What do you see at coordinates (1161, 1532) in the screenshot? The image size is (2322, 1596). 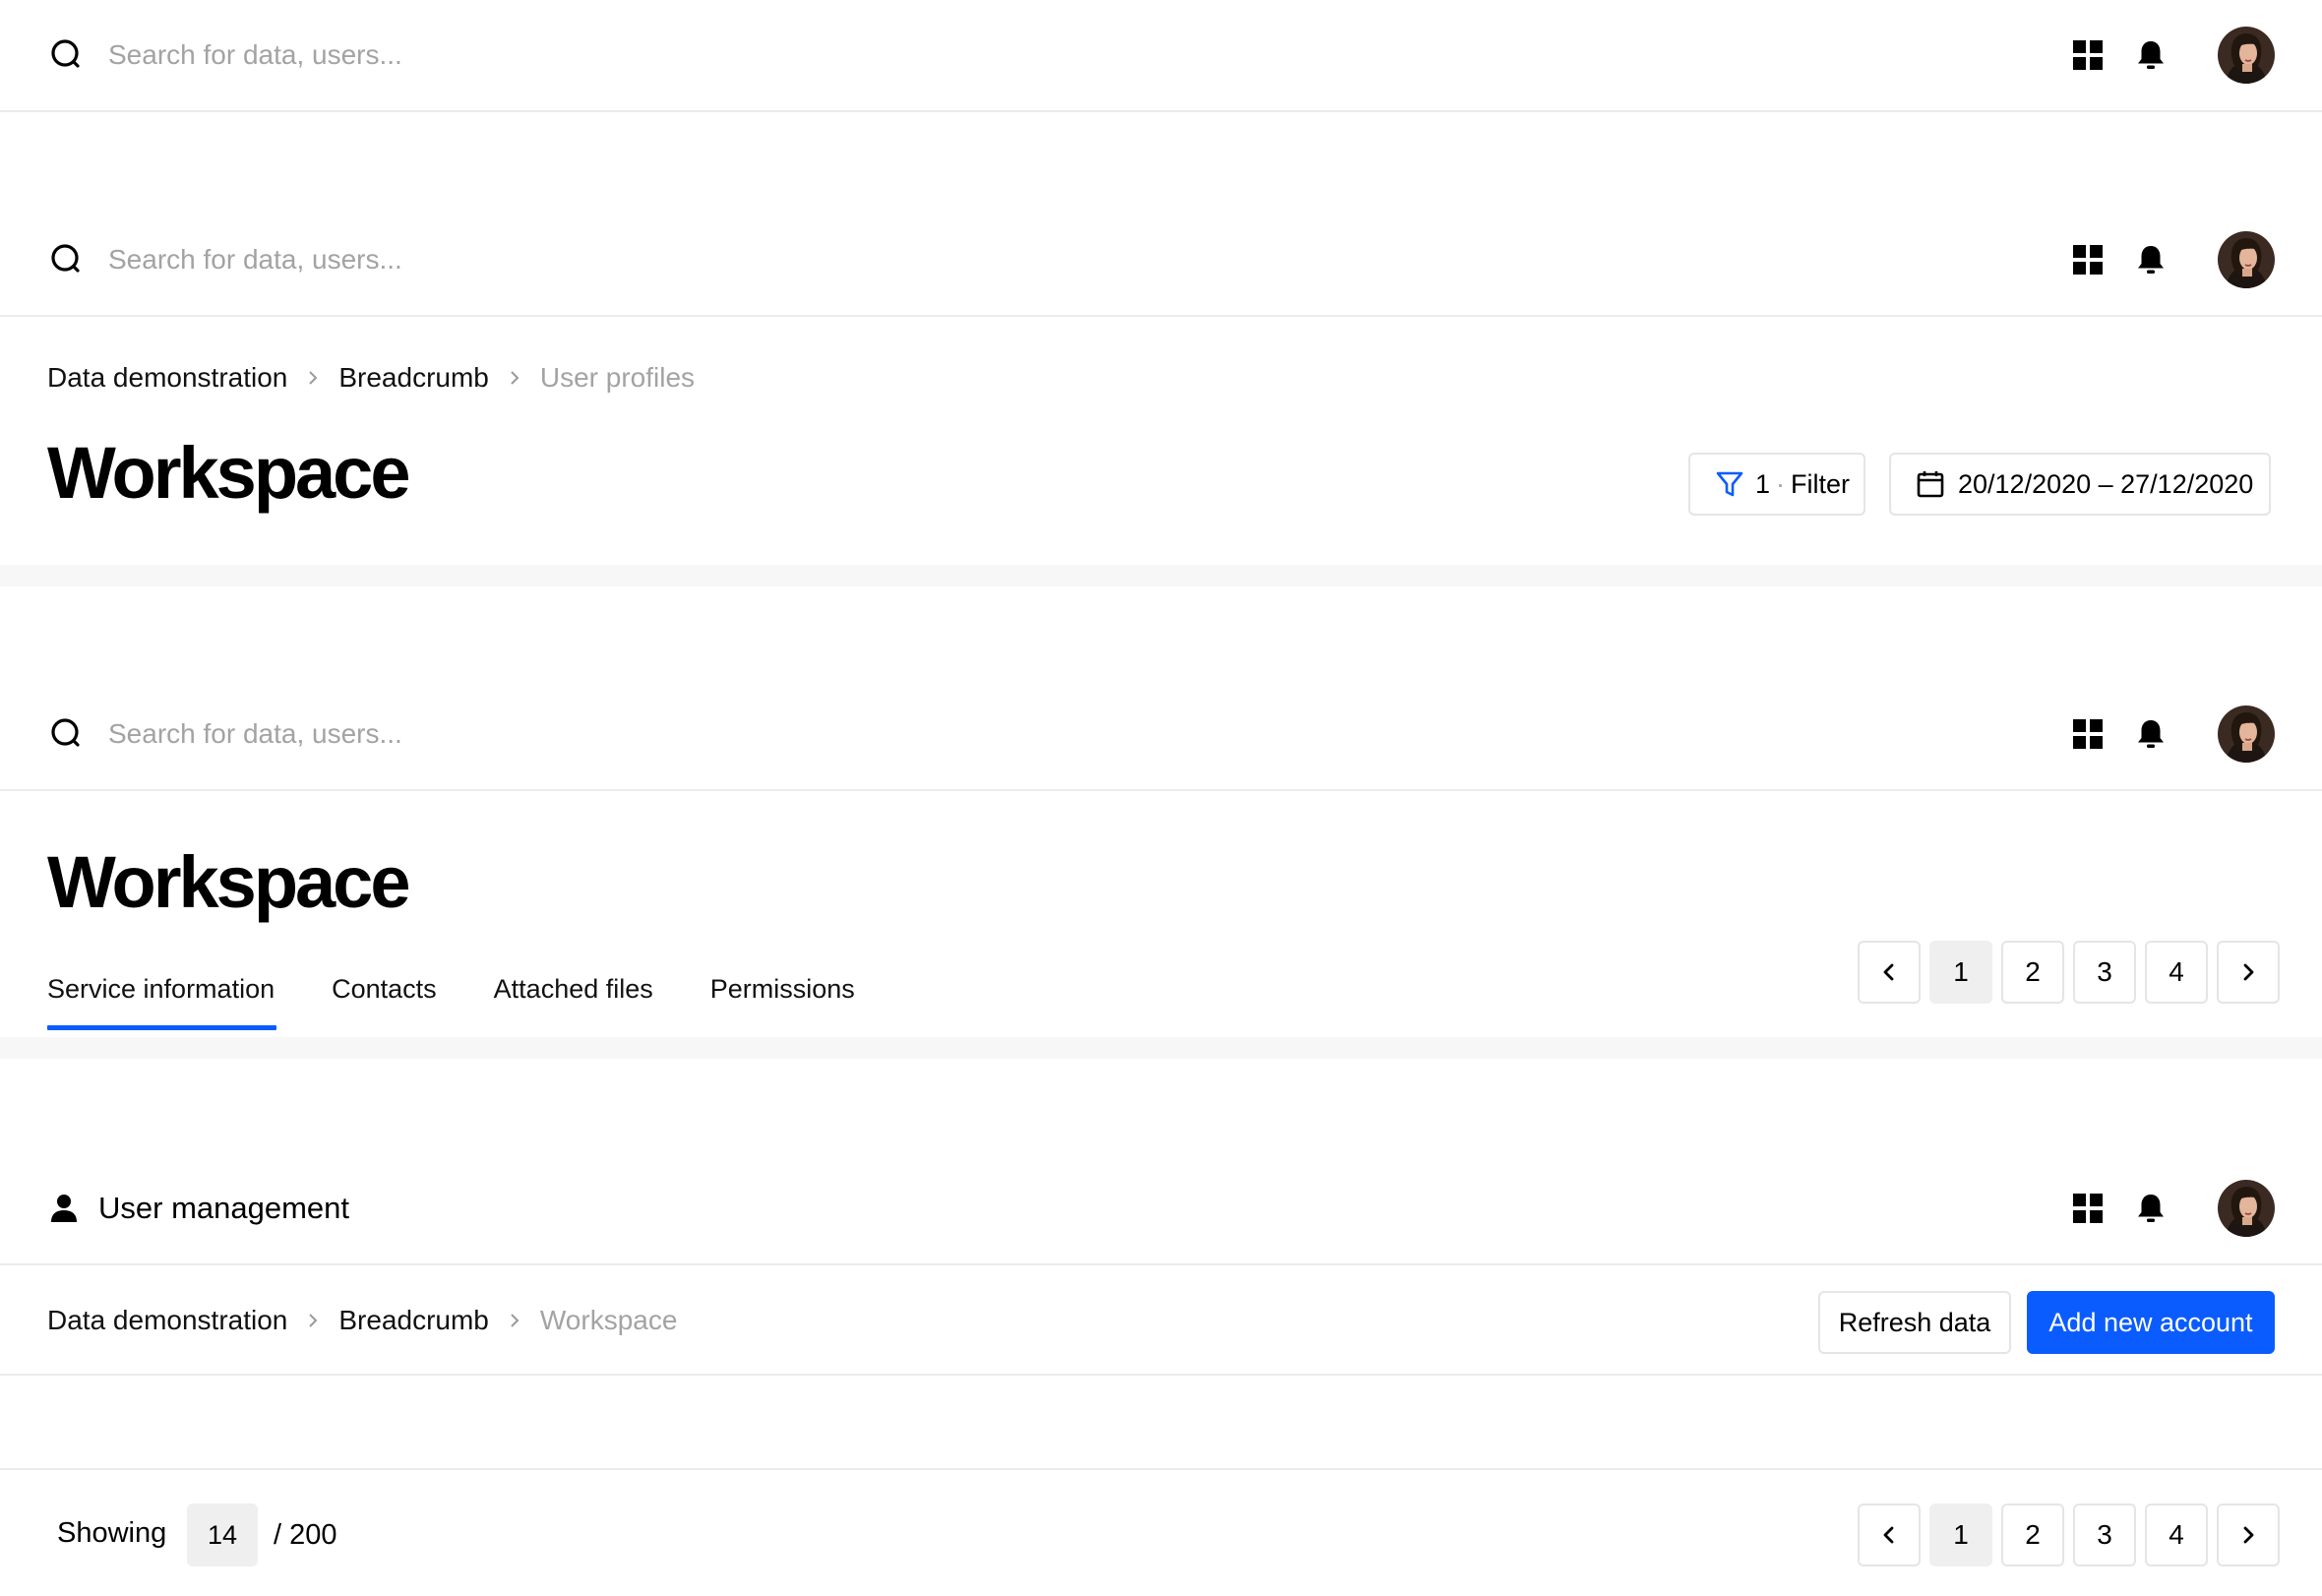 I see `footer-bar: Showing 14 / 200 1 2 3 4` at bounding box center [1161, 1532].